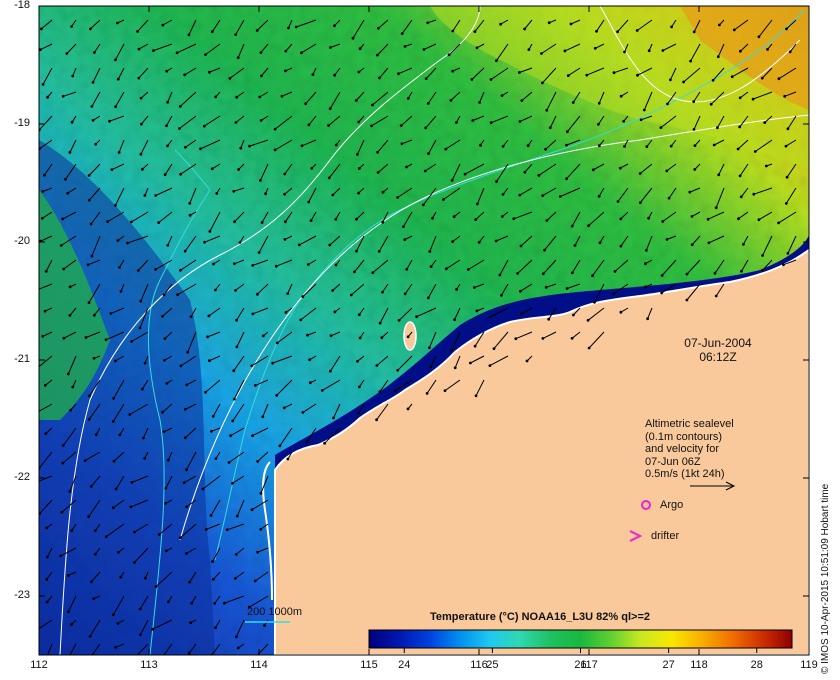 The image size is (840, 680). What do you see at coordinates (369, 665) in the screenshot?
I see `longitude-tick-label: 115` at bounding box center [369, 665].